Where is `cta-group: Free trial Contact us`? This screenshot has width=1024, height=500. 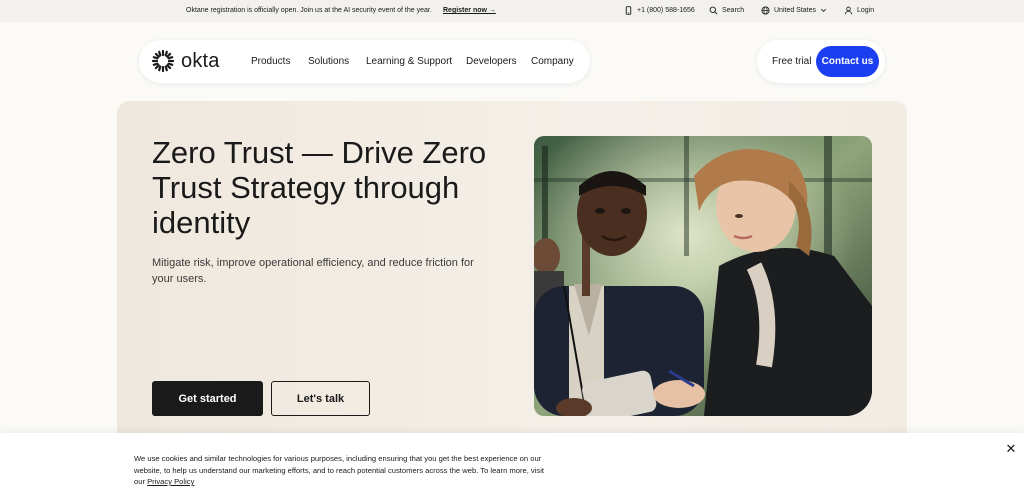 cta-group: Free trial Contact us is located at coordinates (821, 61).